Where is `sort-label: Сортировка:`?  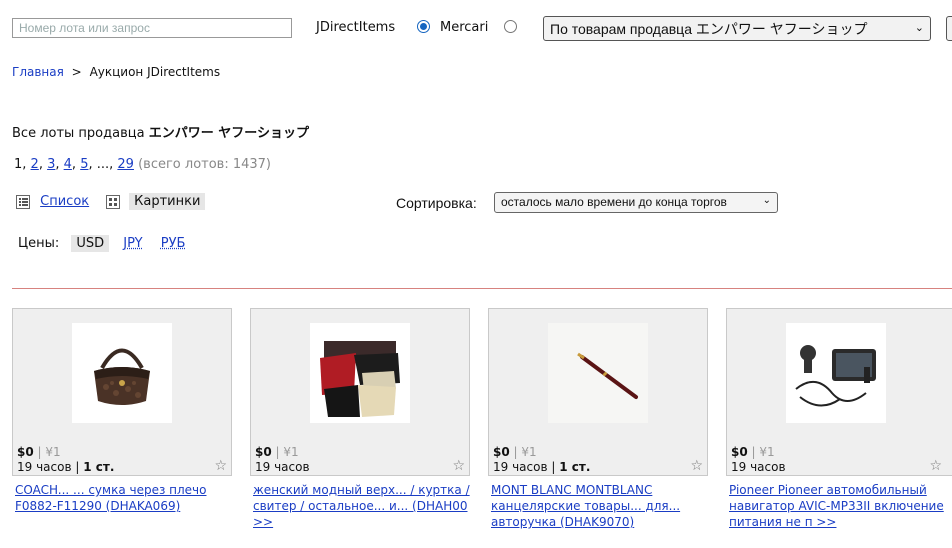 sort-label: Сортировка: is located at coordinates (436, 203).